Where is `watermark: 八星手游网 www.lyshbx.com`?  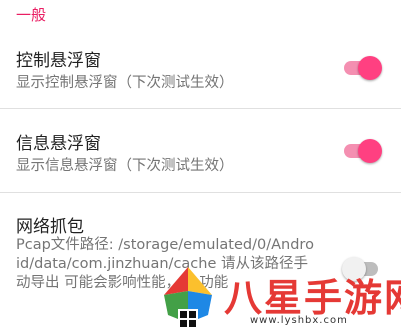 watermark: 八星手游网 www.lyshbx.com is located at coordinates (275, 293).